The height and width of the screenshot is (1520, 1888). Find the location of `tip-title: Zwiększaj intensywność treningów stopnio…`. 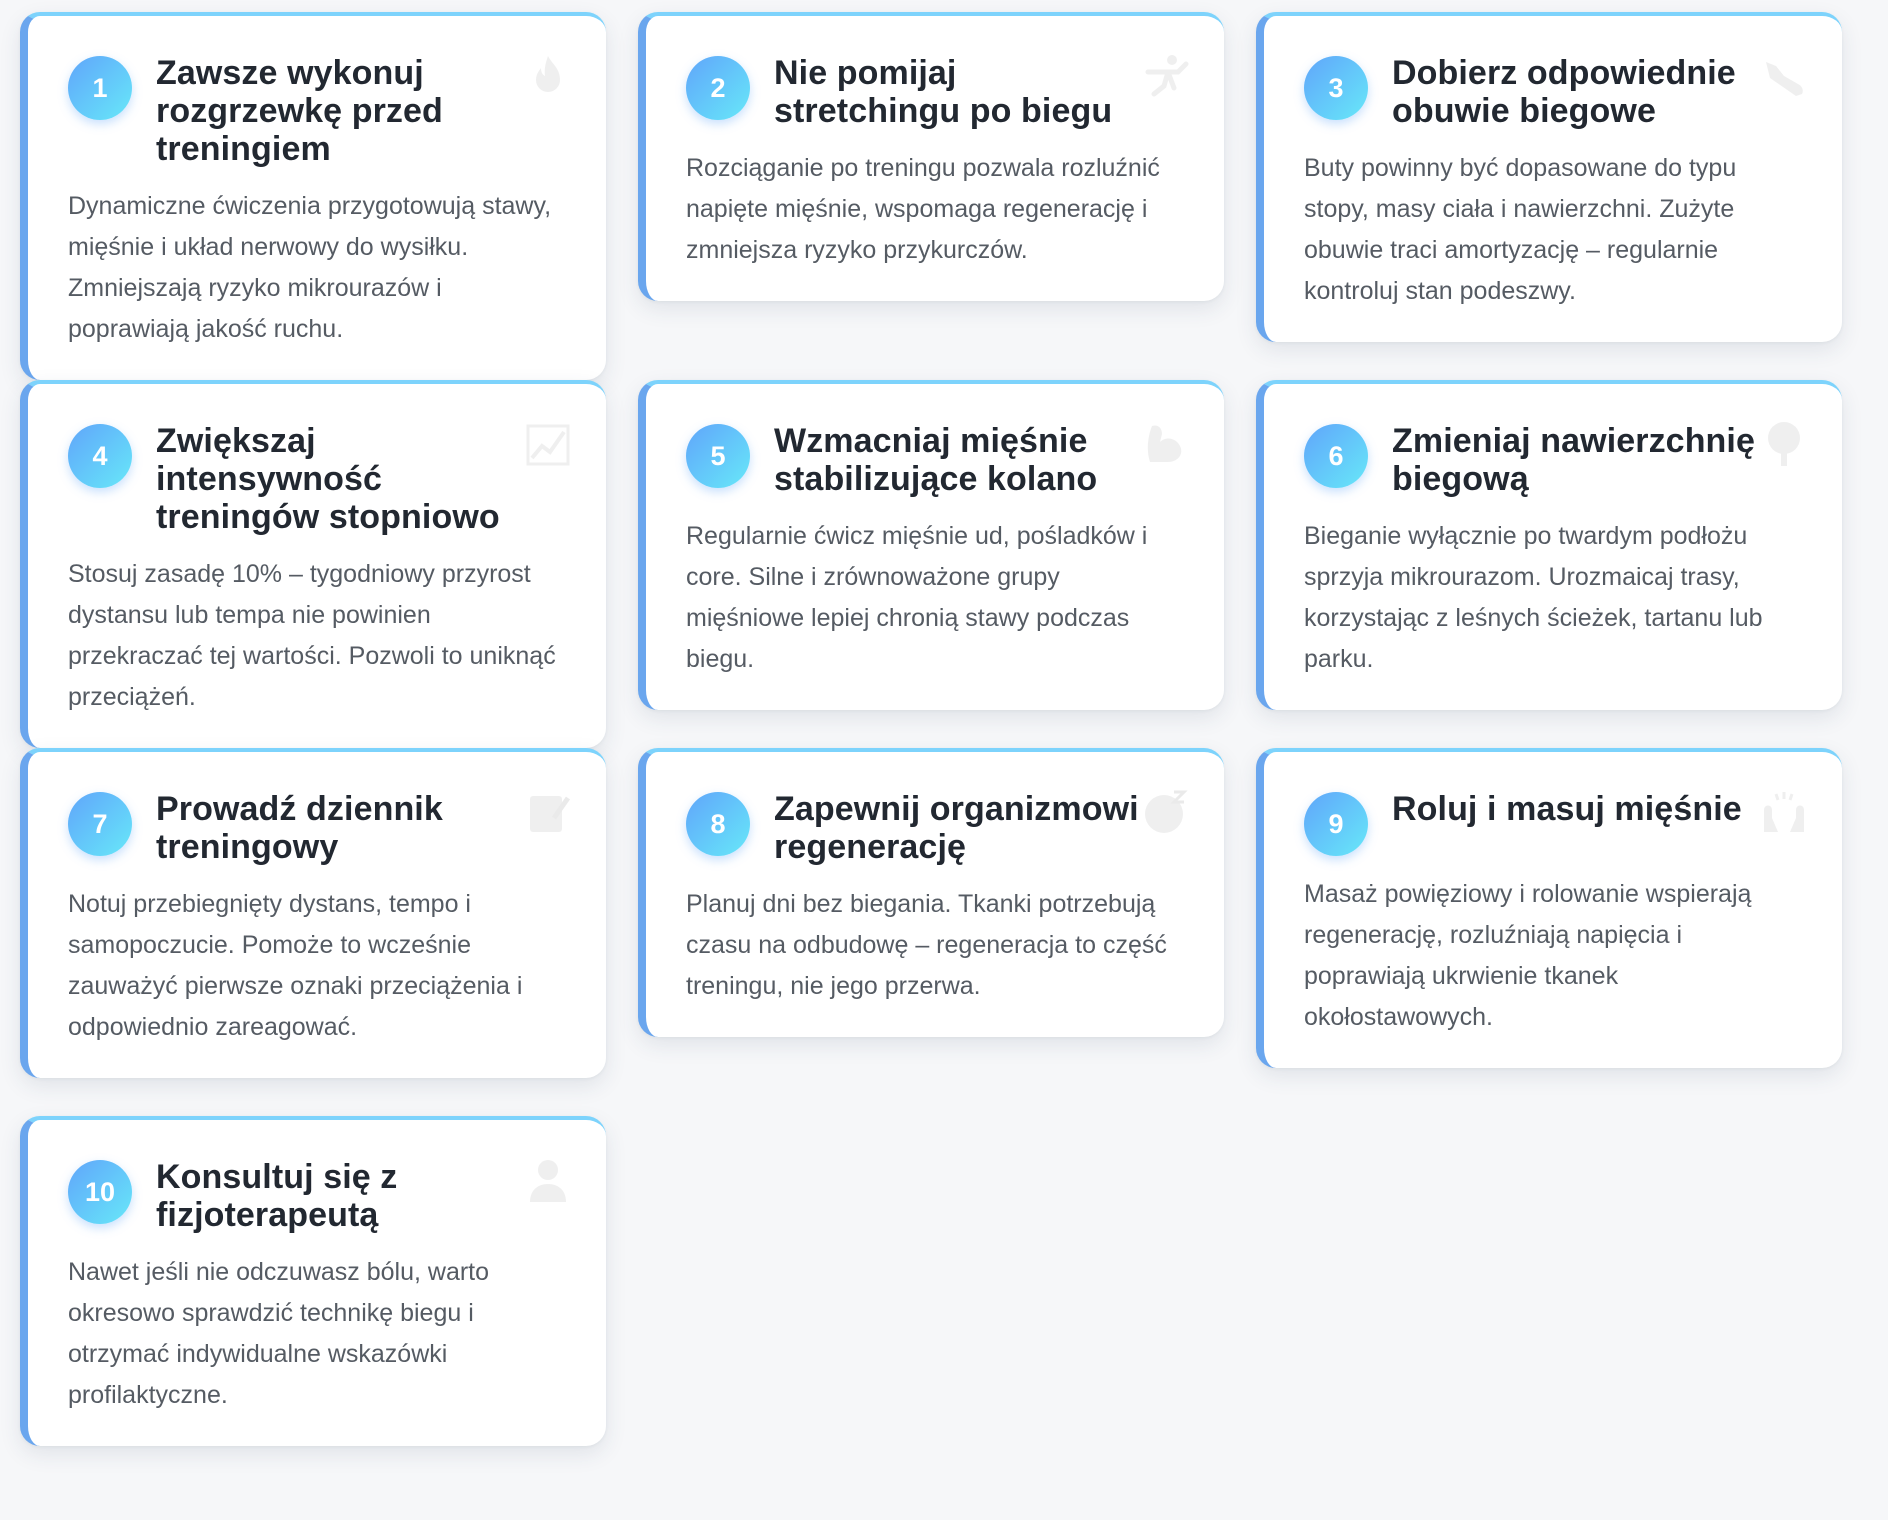

tip-title: Zwiększaj intensywność treningów stopnio… is located at coordinates (328, 479).